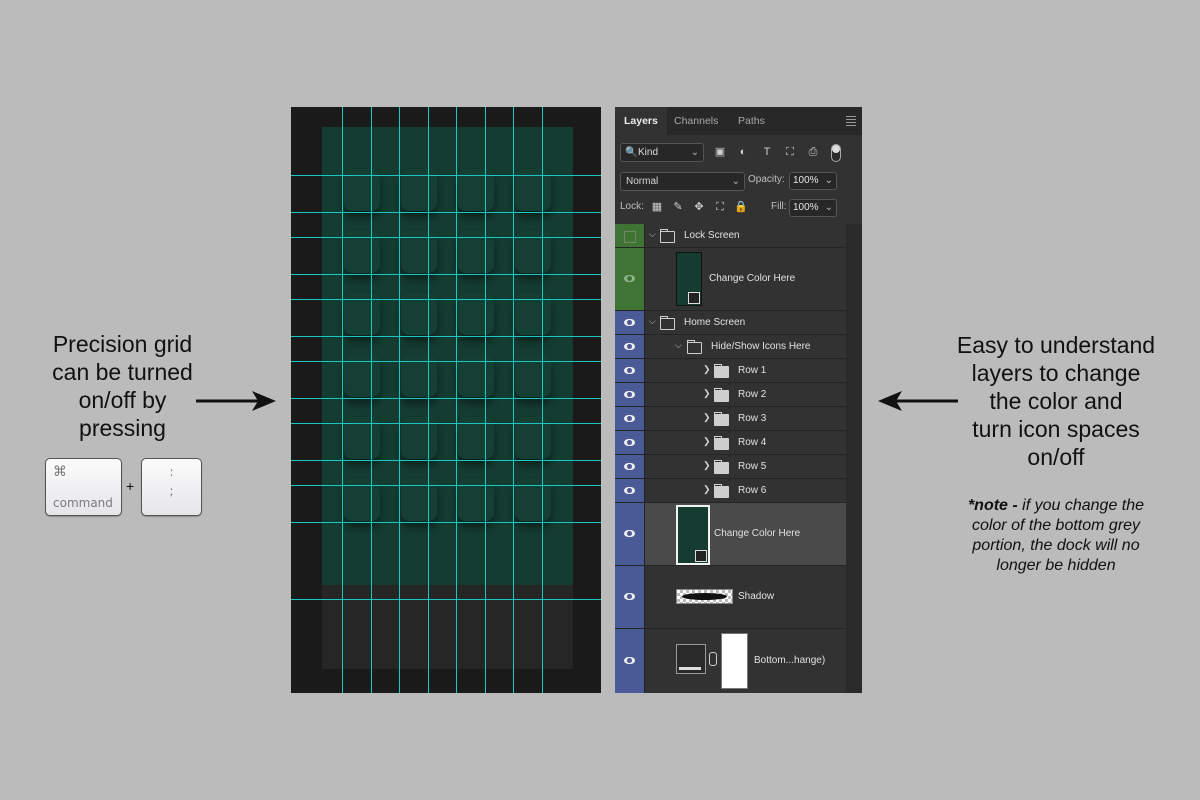 The height and width of the screenshot is (800, 1200). Describe the element at coordinates (730, 395) in the screenshot. I see `layer-row-2: ❯ Row 2` at that location.